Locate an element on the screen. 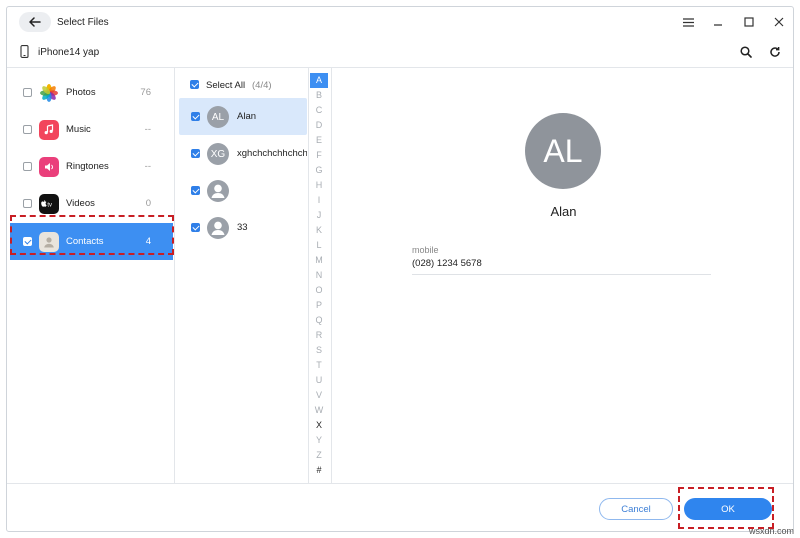  category-ringtones: Ringtones -- is located at coordinates (91, 166).